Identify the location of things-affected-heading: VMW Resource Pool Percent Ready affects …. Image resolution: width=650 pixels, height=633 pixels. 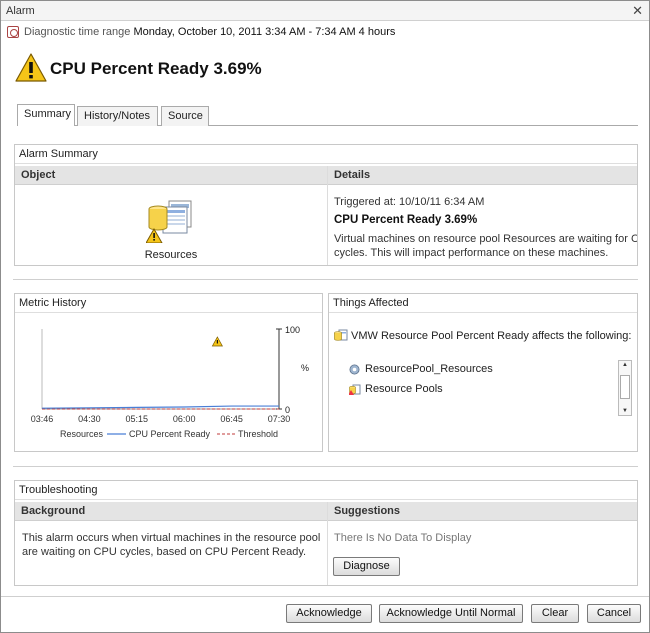
(491, 336).